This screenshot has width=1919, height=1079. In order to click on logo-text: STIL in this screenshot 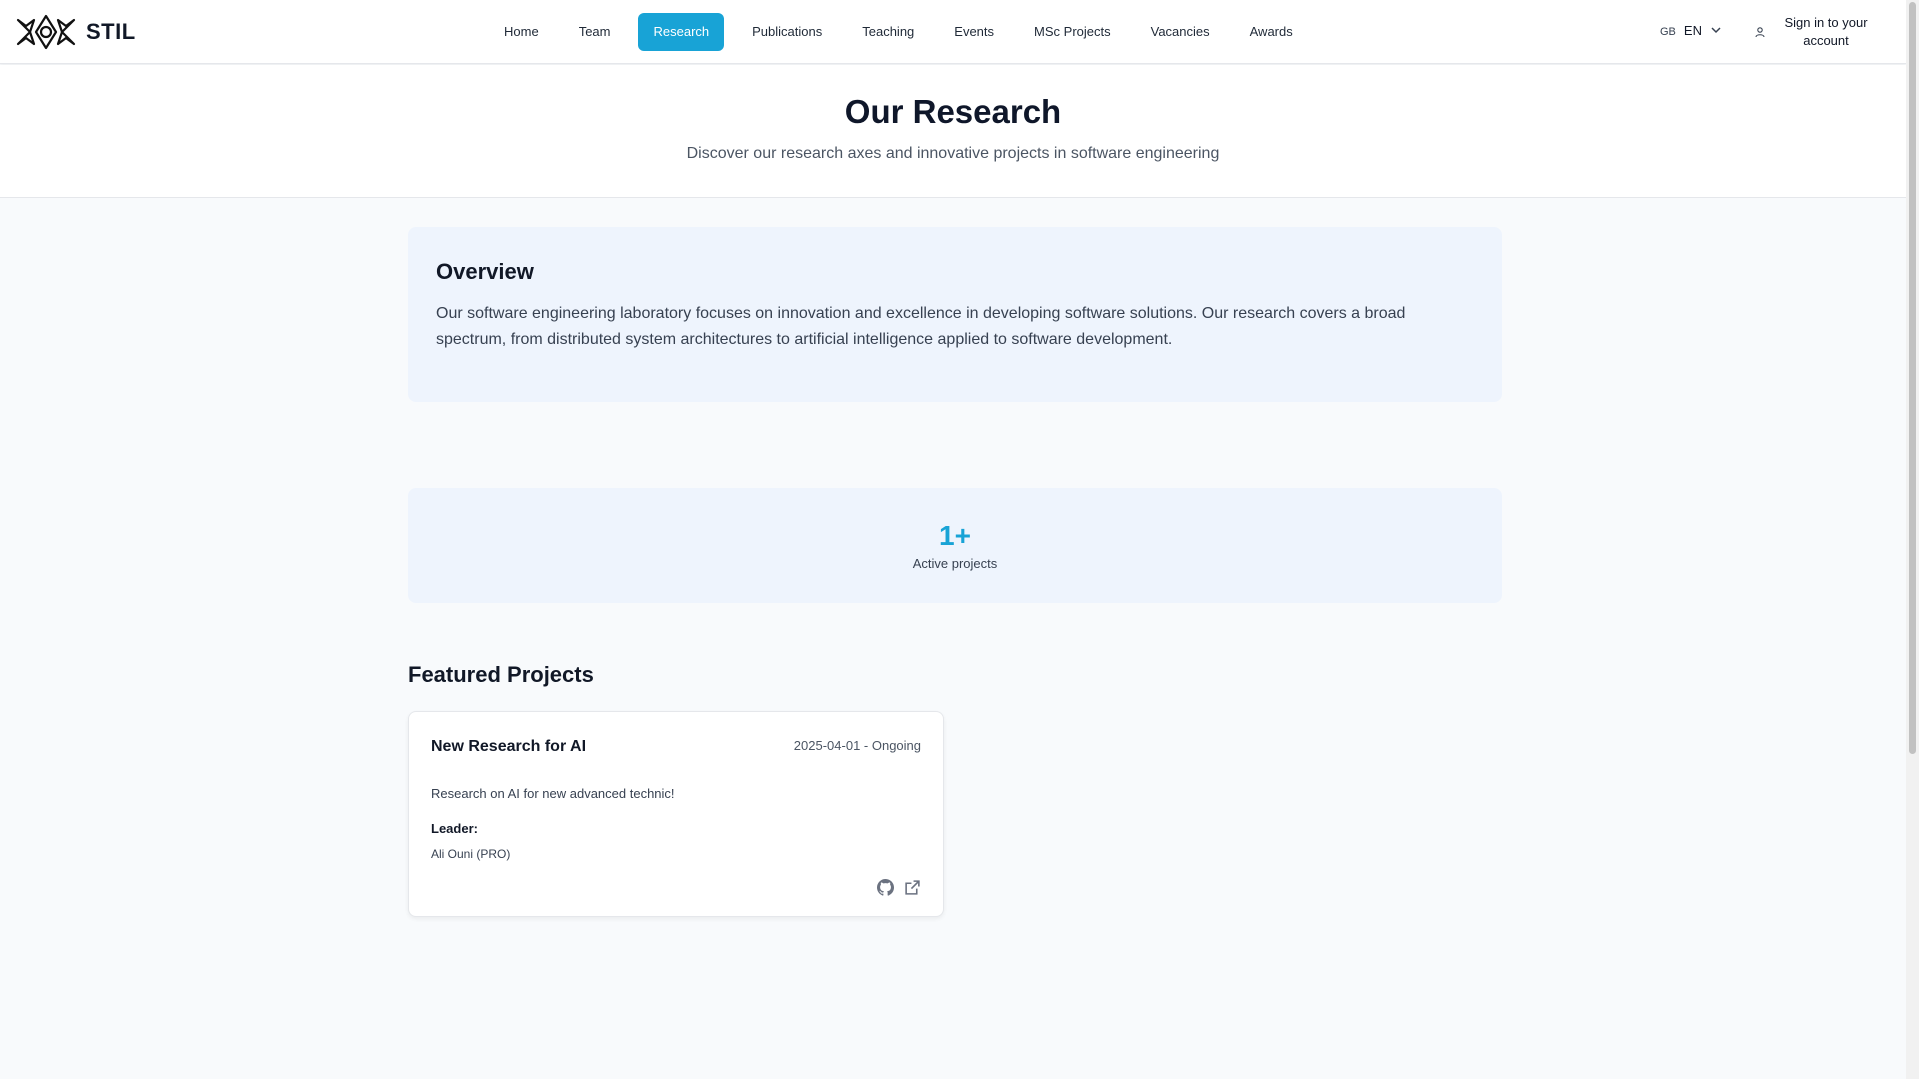, I will do `click(111, 31)`.